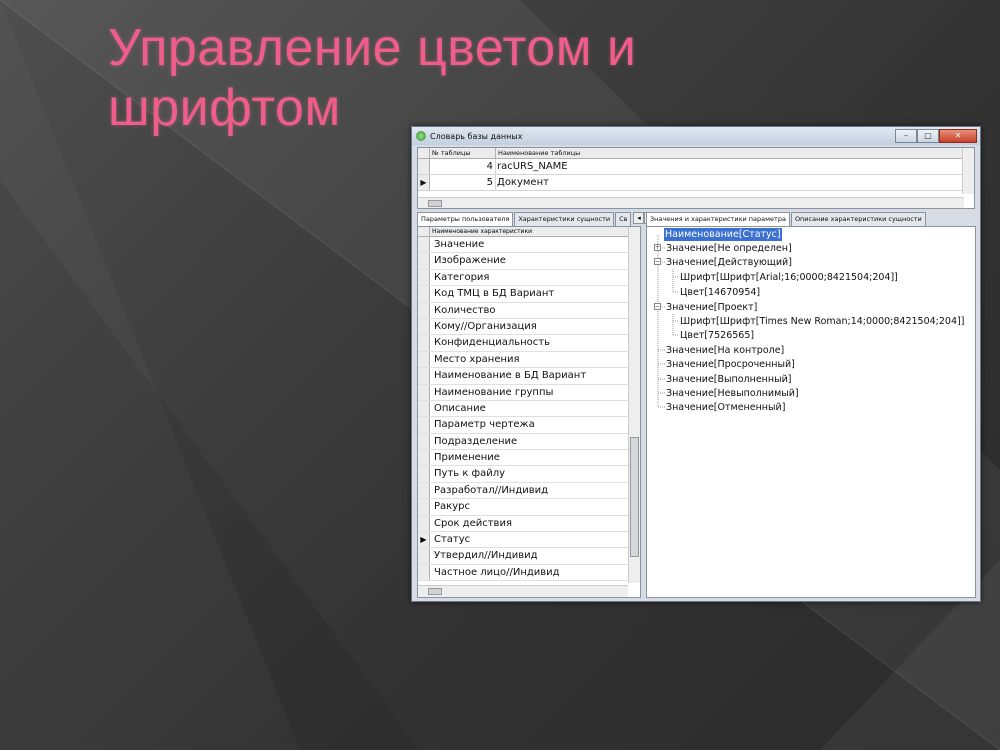 Image resolution: width=1000 pixels, height=750 pixels. What do you see at coordinates (711, 307) in the screenshot?
I see `tree-node-value: Значение[Проект]` at bounding box center [711, 307].